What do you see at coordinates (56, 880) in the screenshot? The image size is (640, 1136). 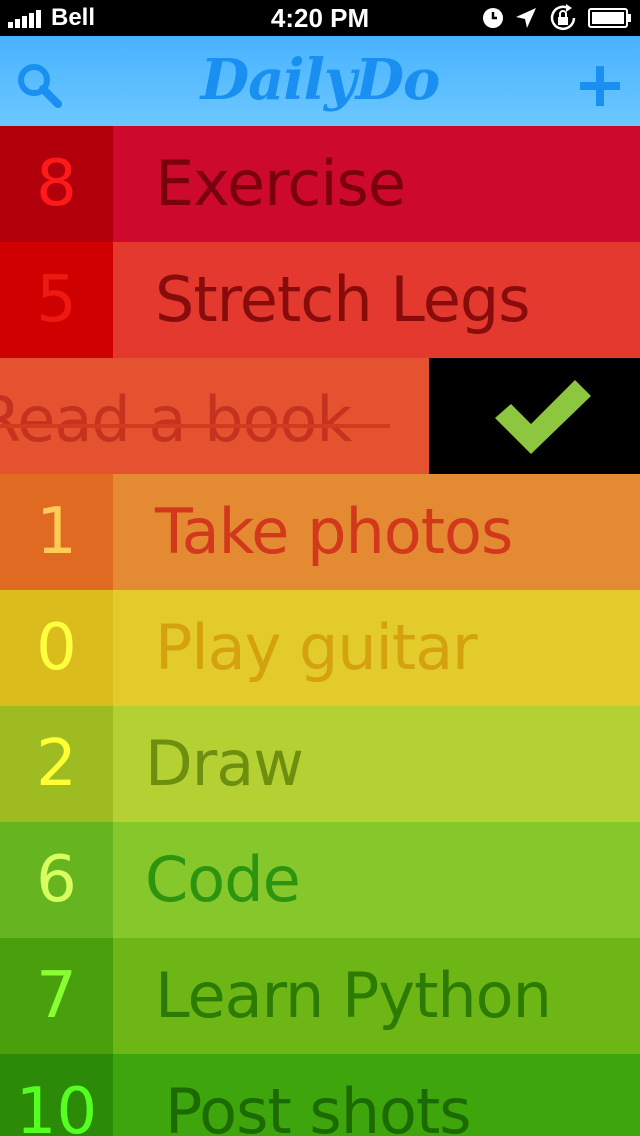 I see `task-count: 6` at bounding box center [56, 880].